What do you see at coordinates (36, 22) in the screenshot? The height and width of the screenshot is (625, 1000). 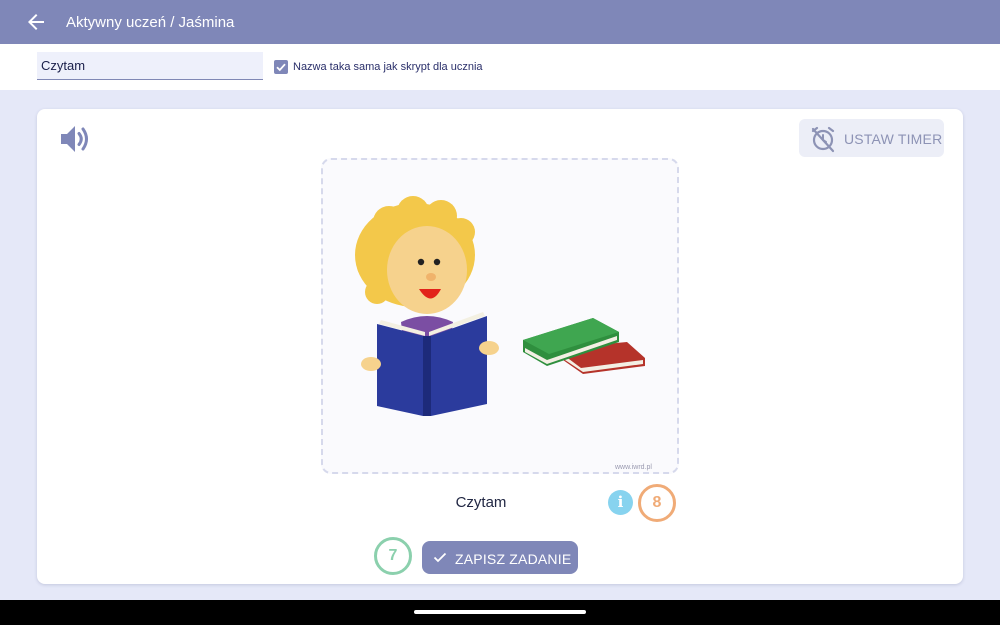 I see `arrow-left-icon` at bounding box center [36, 22].